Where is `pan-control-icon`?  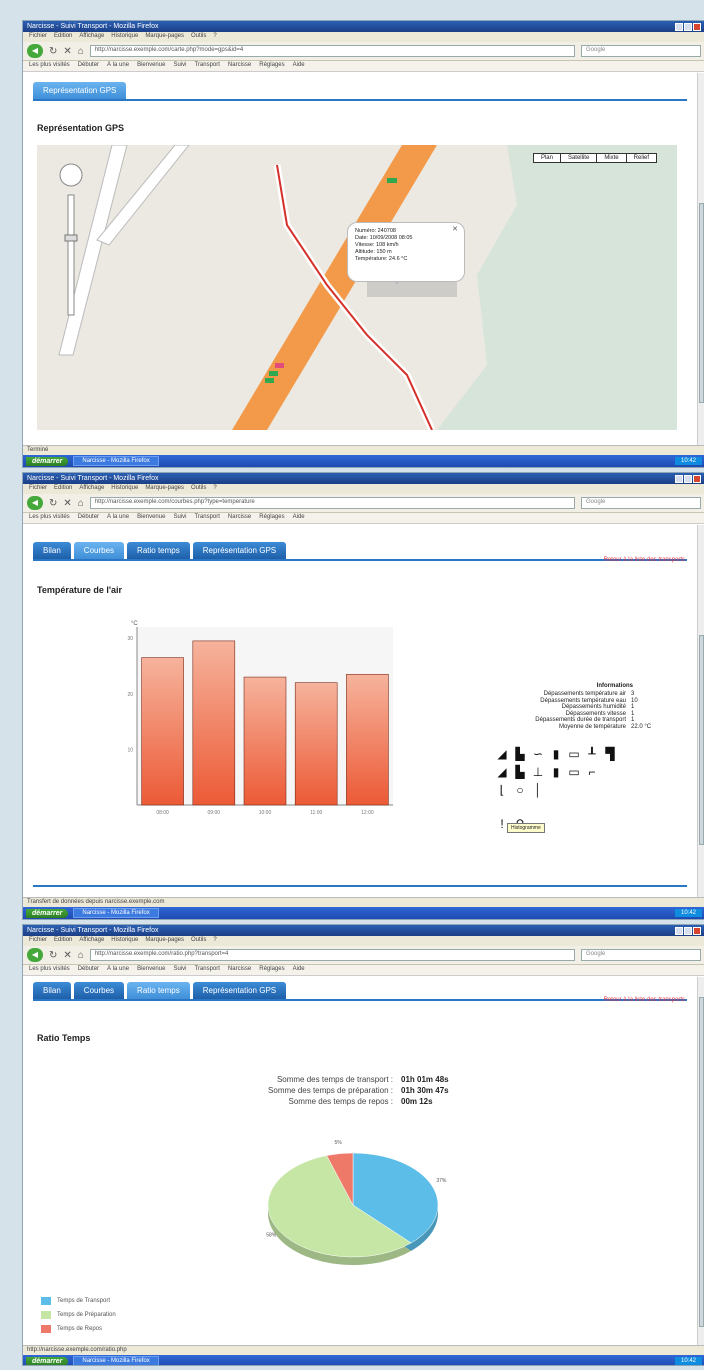 pan-control-icon is located at coordinates (71, 175).